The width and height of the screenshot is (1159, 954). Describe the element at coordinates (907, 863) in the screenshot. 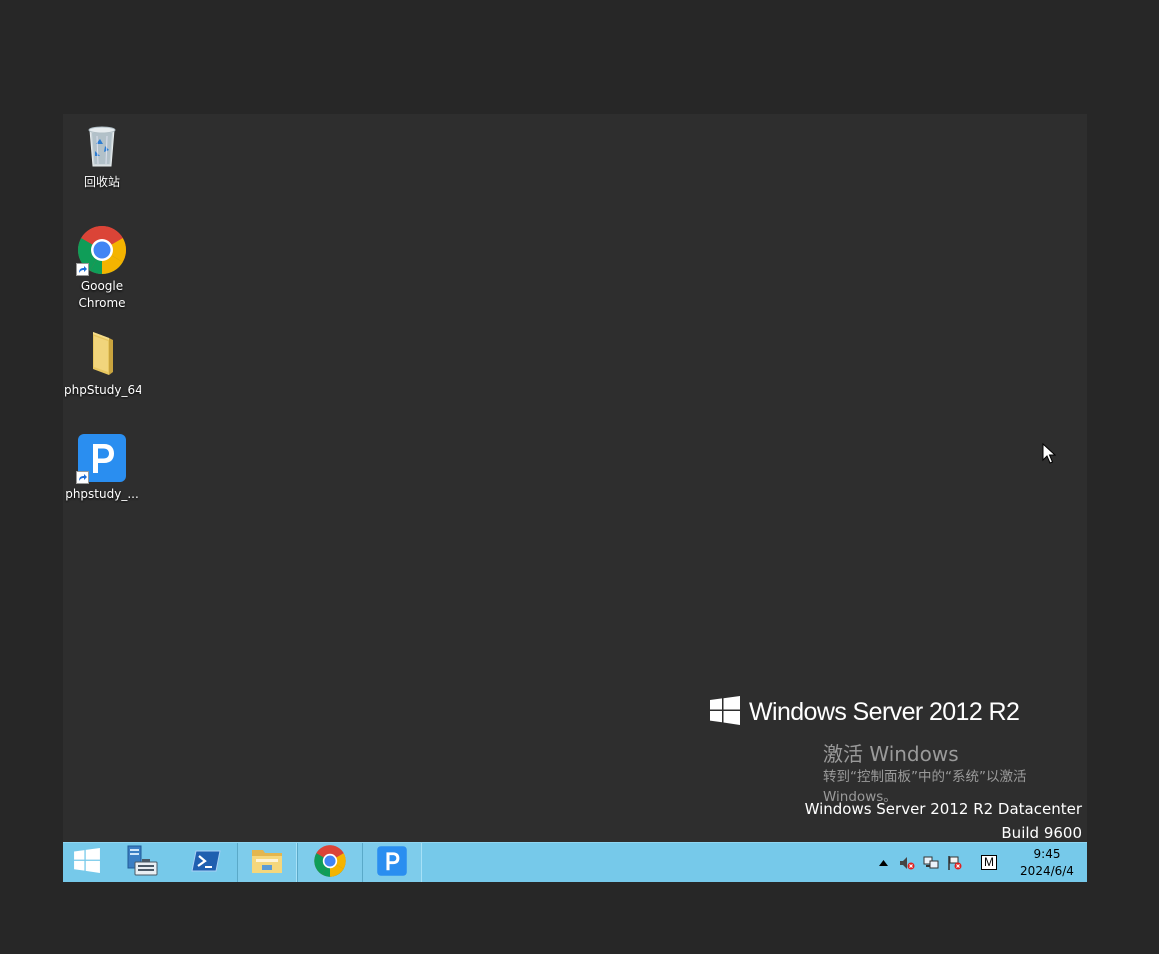

I see `volume-muted-icon` at that location.